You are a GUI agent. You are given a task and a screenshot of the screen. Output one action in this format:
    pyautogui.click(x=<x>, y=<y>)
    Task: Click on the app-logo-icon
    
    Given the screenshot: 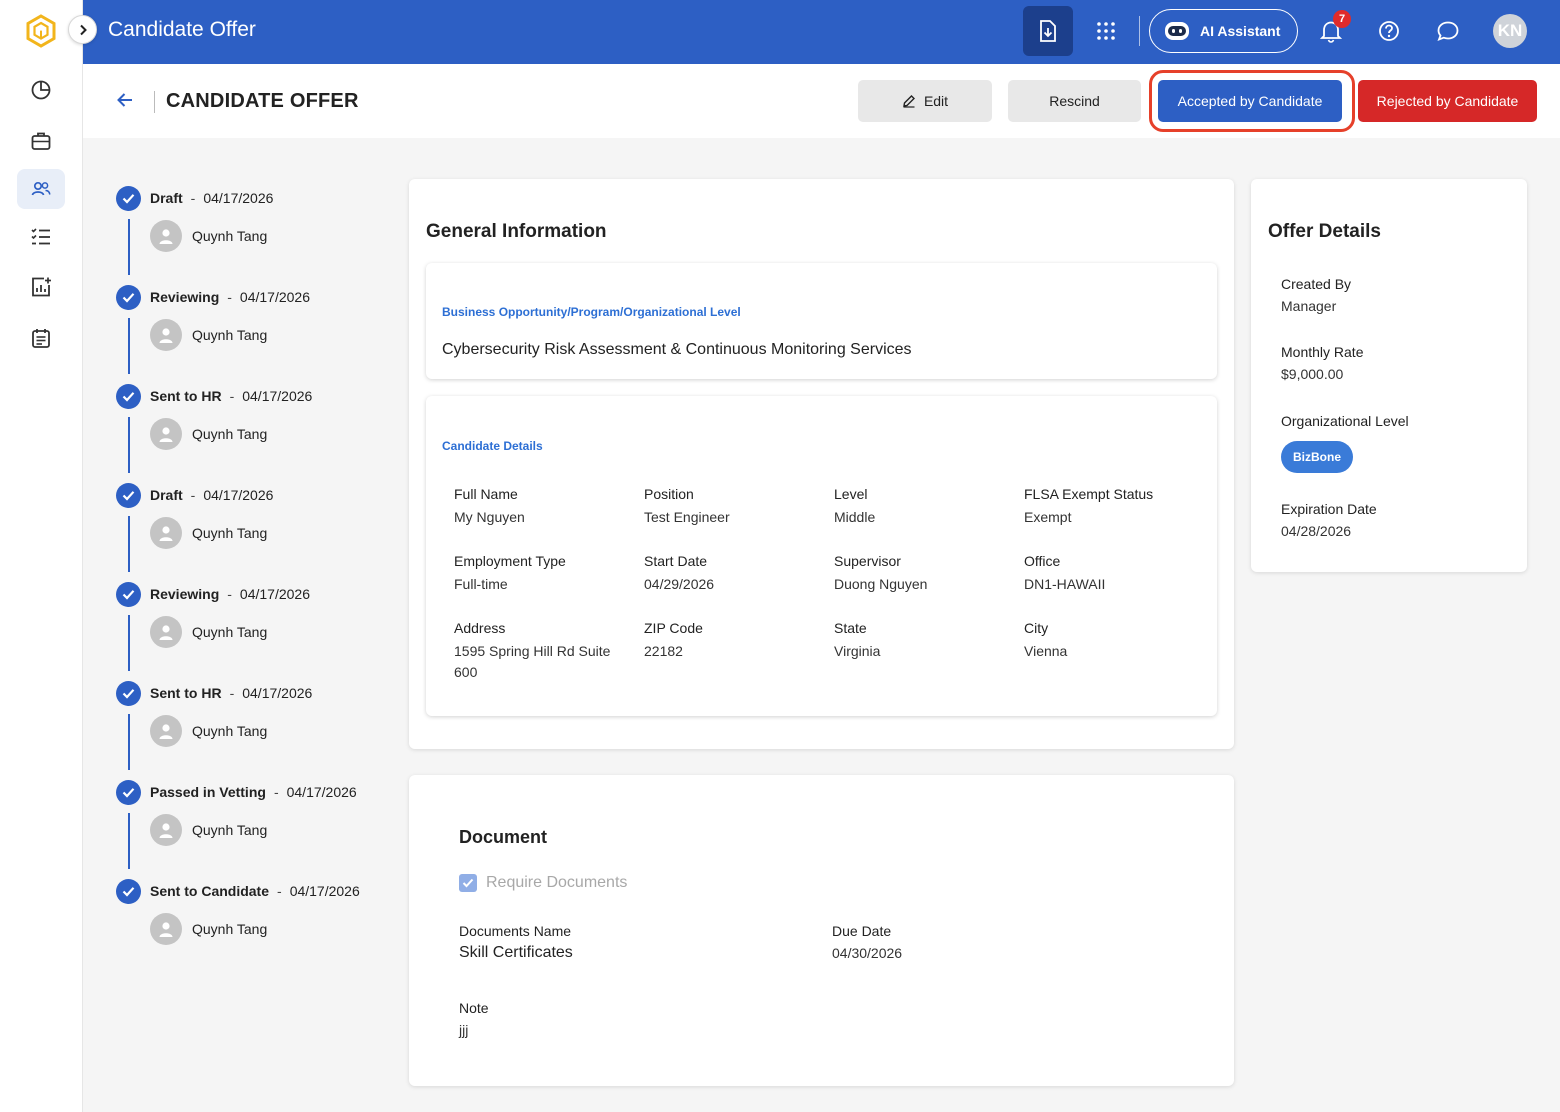 What is the action you would take?
    pyautogui.click(x=41, y=31)
    